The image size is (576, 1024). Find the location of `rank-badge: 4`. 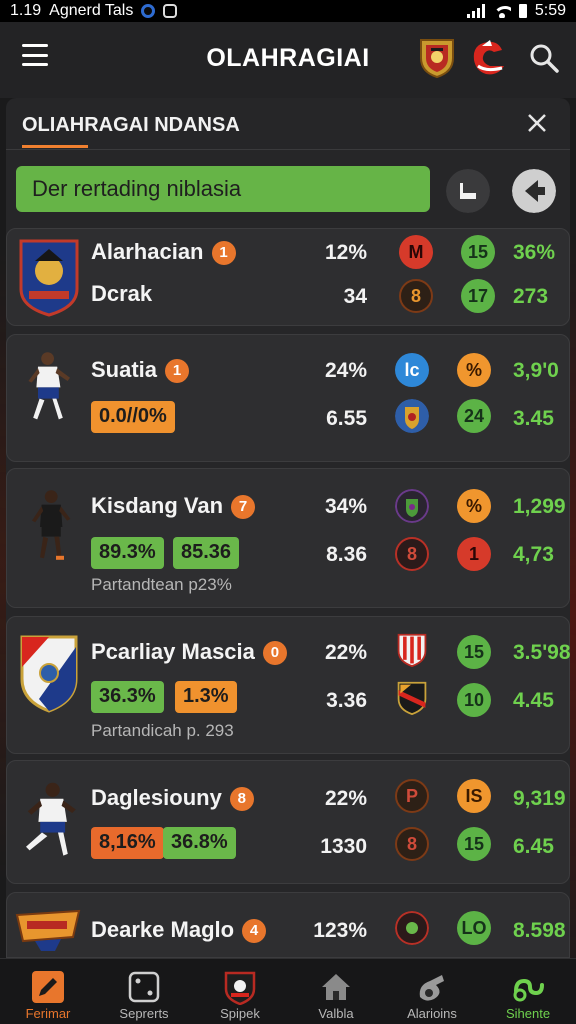

rank-badge: 4 is located at coordinates (254, 931).